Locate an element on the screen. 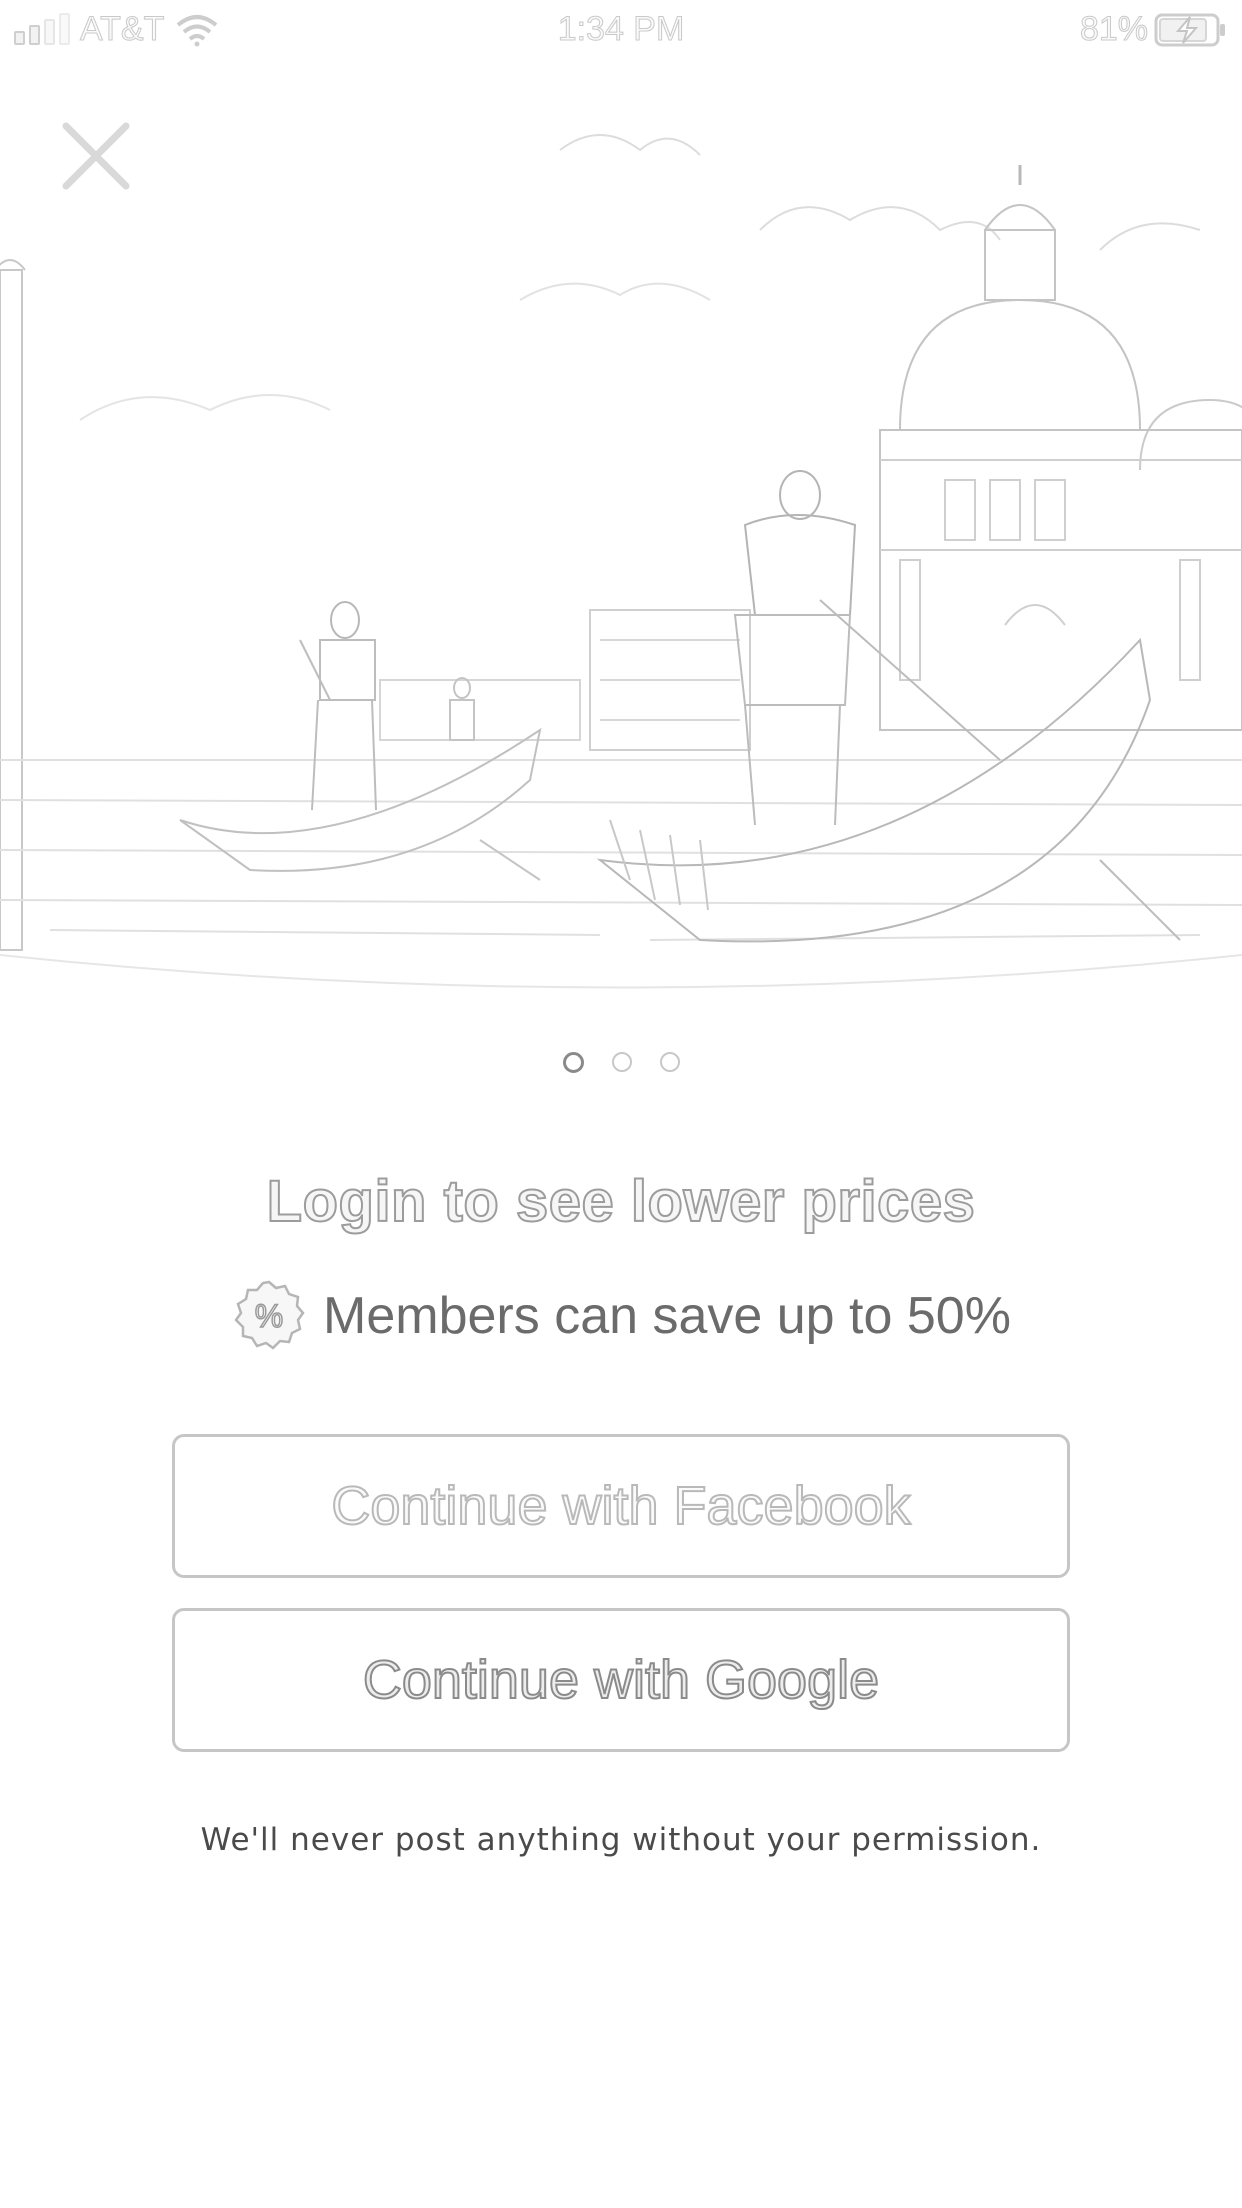 This screenshot has height=2208, width=1242. facebook-button-label: Continue with Facebook is located at coordinates (620, 1506).